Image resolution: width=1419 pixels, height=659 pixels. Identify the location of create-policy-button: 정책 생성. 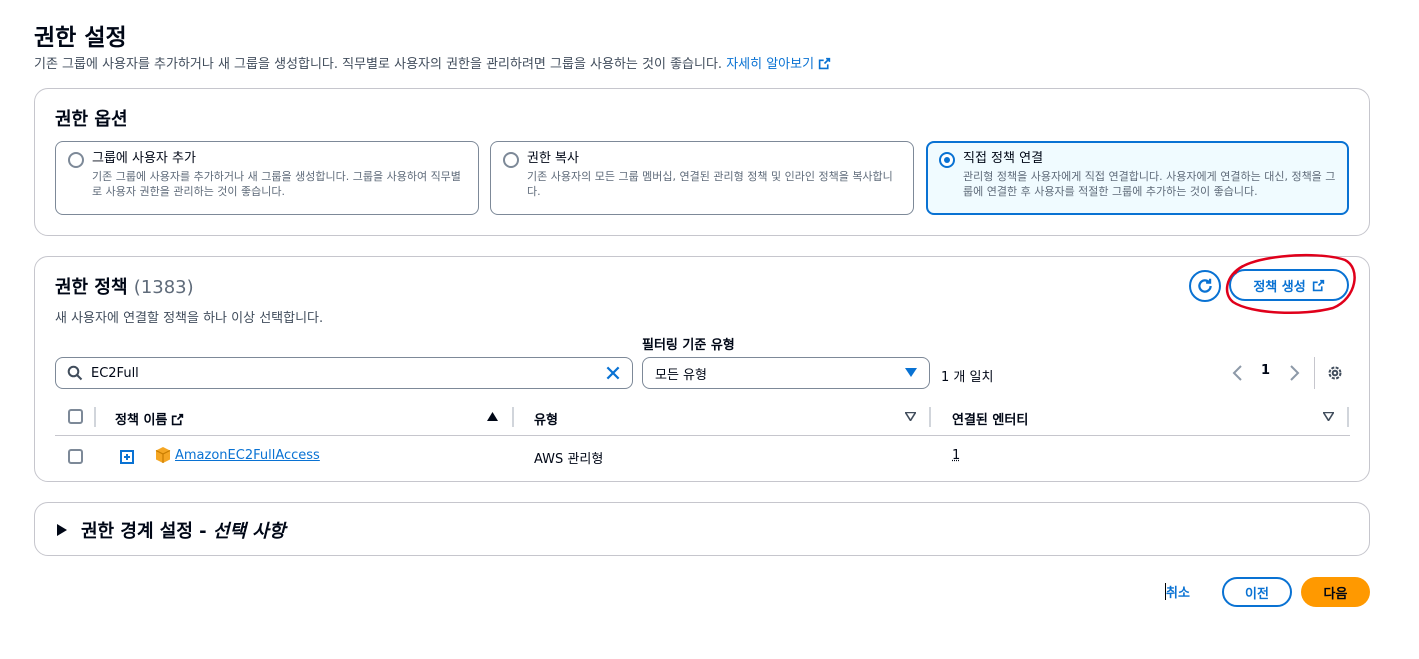
(1289, 285).